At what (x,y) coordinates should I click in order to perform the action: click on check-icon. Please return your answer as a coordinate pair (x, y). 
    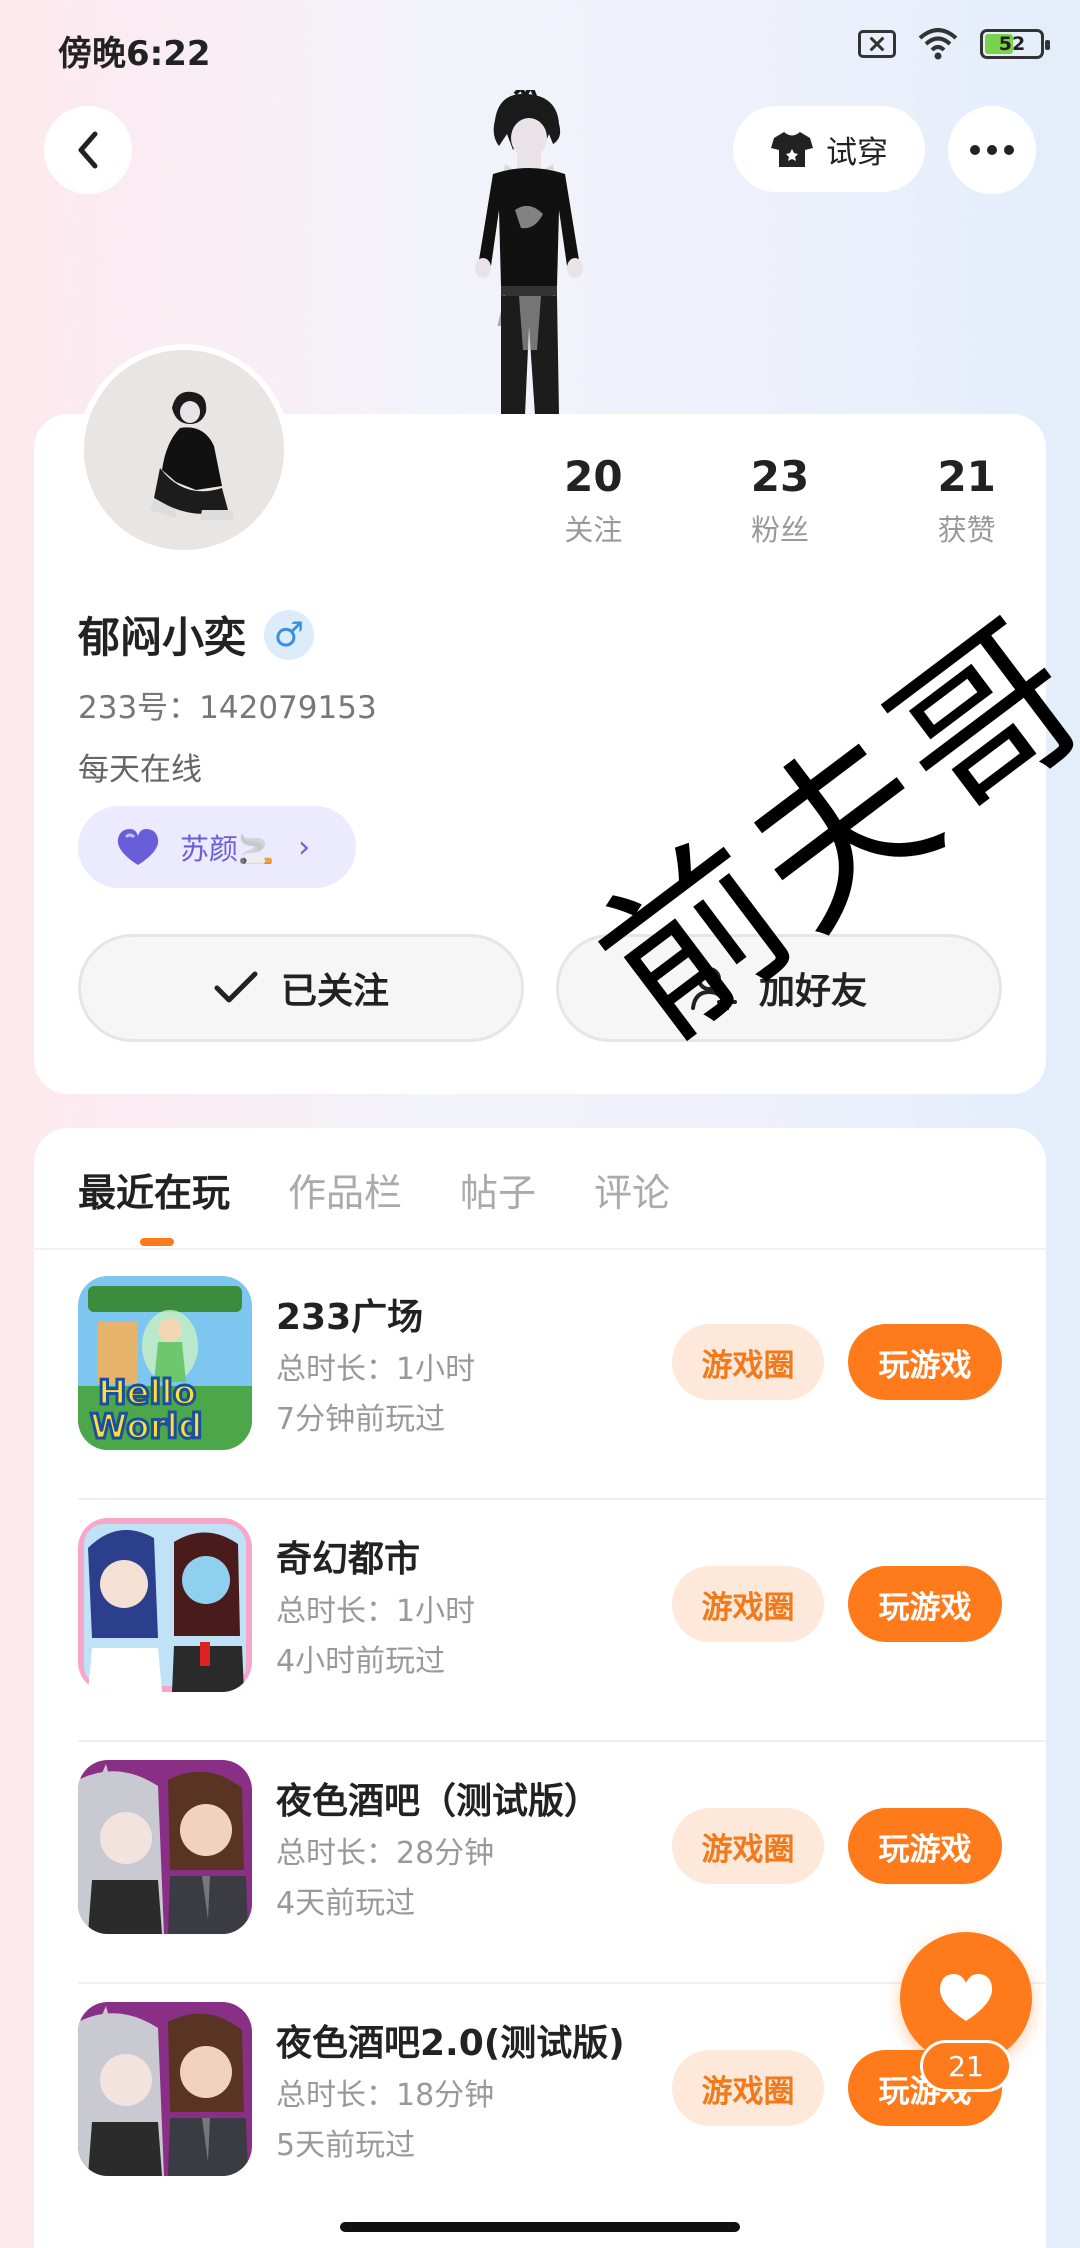
    Looking at the image, I should click on (236, 987).